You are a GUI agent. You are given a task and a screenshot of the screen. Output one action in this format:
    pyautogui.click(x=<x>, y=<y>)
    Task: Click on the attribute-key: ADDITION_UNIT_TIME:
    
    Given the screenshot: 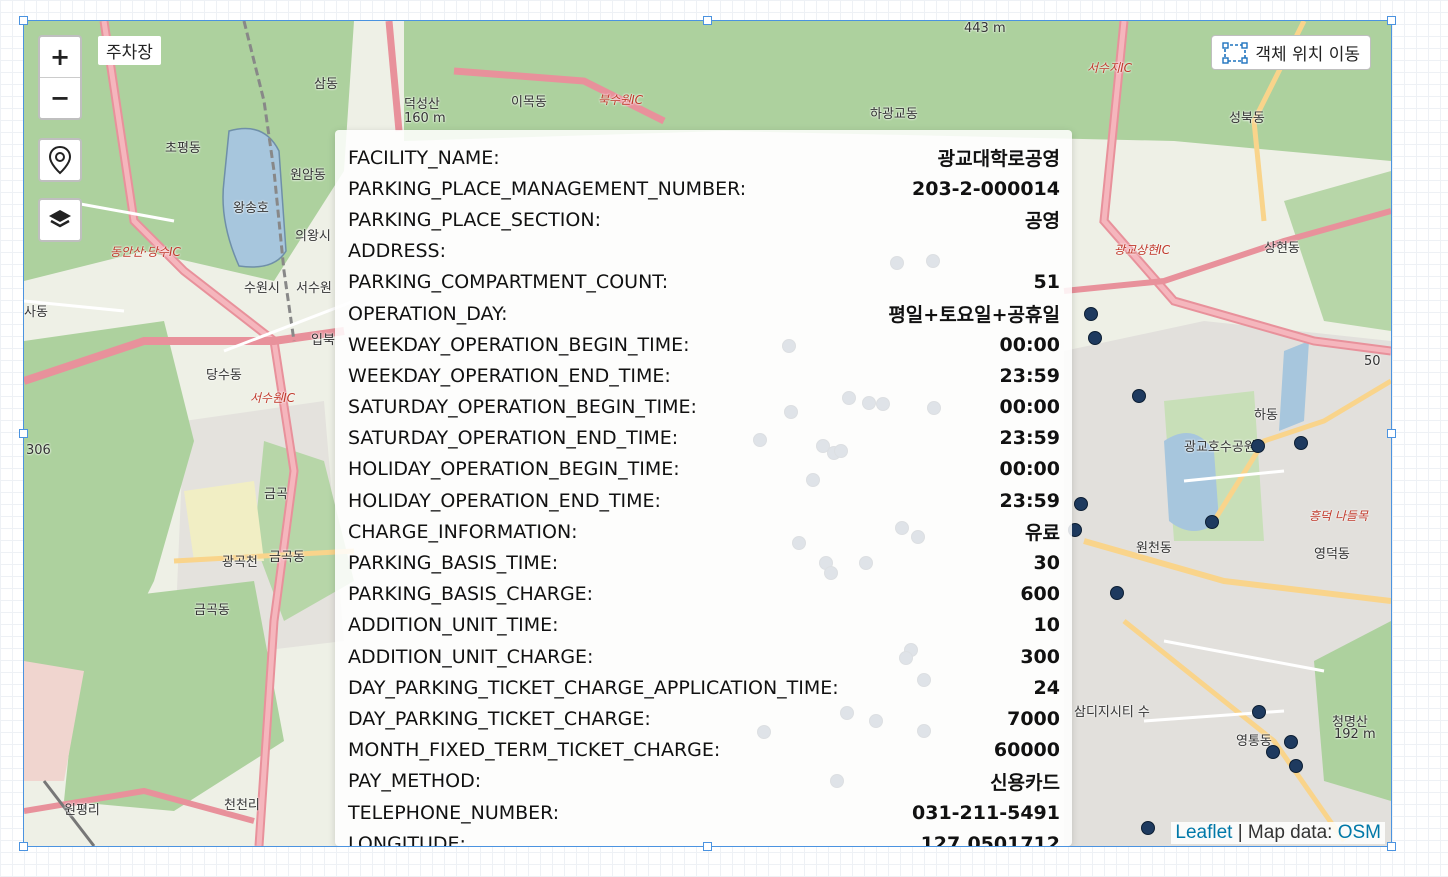 What is the action you would take?
    pyautogui.click(x=453, y=625)
    